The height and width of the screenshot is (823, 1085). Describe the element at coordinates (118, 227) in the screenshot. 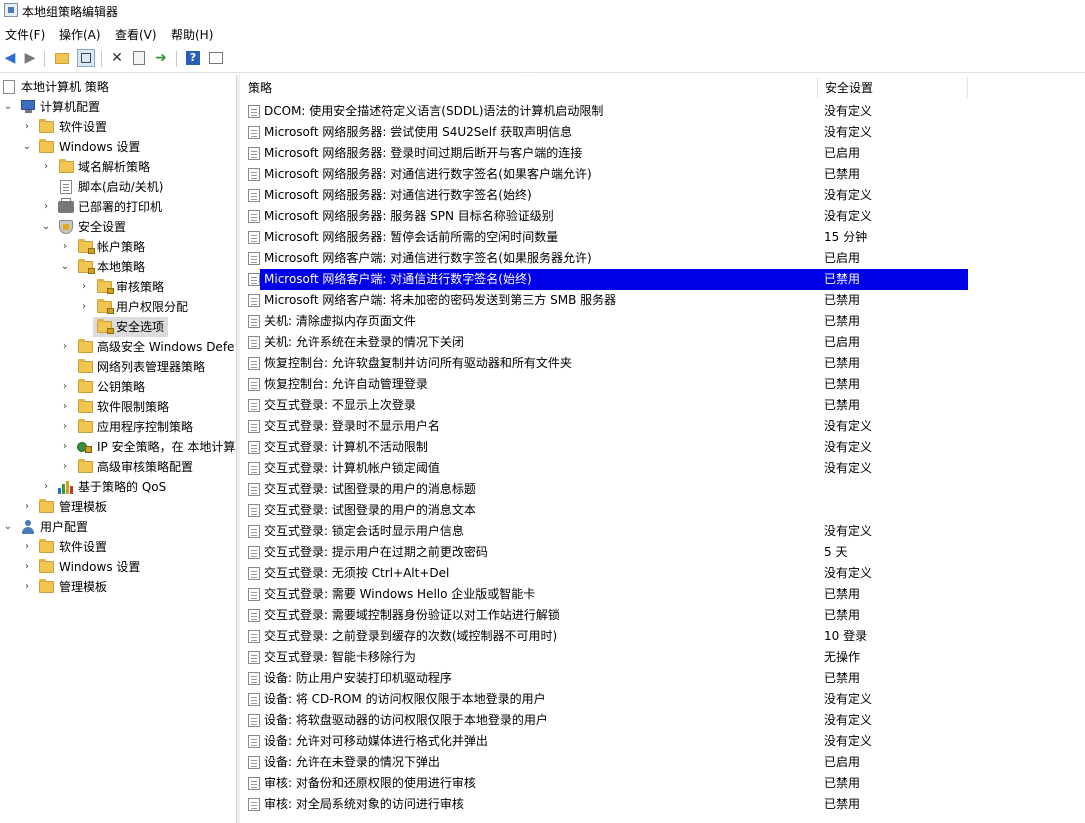

I see `tree-item-security-settings: ⌄ 安全设置` at that location.